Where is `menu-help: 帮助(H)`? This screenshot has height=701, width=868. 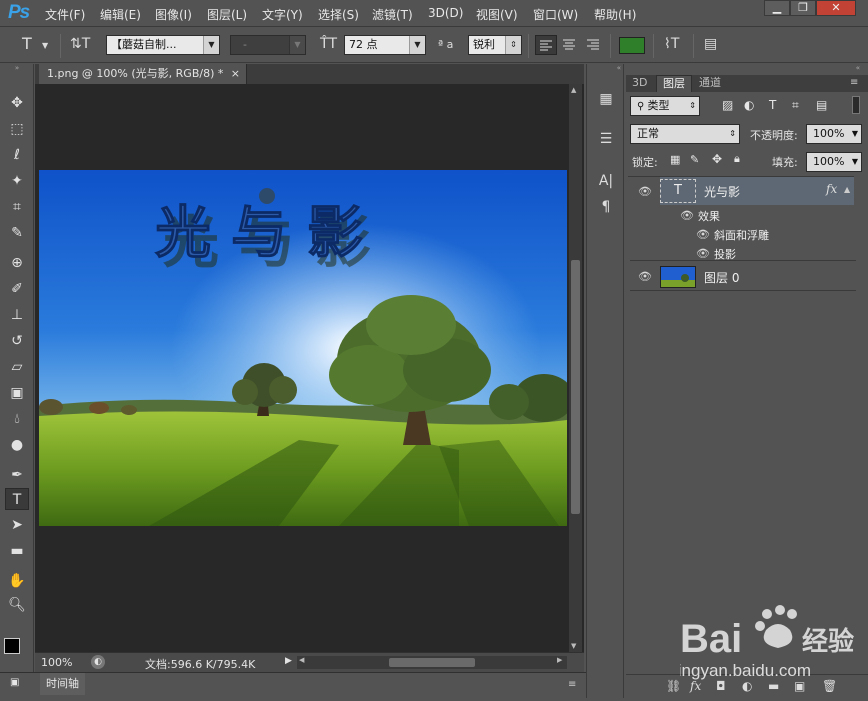 menu-help: 帮助(H) is located at coordinates (615, 14).